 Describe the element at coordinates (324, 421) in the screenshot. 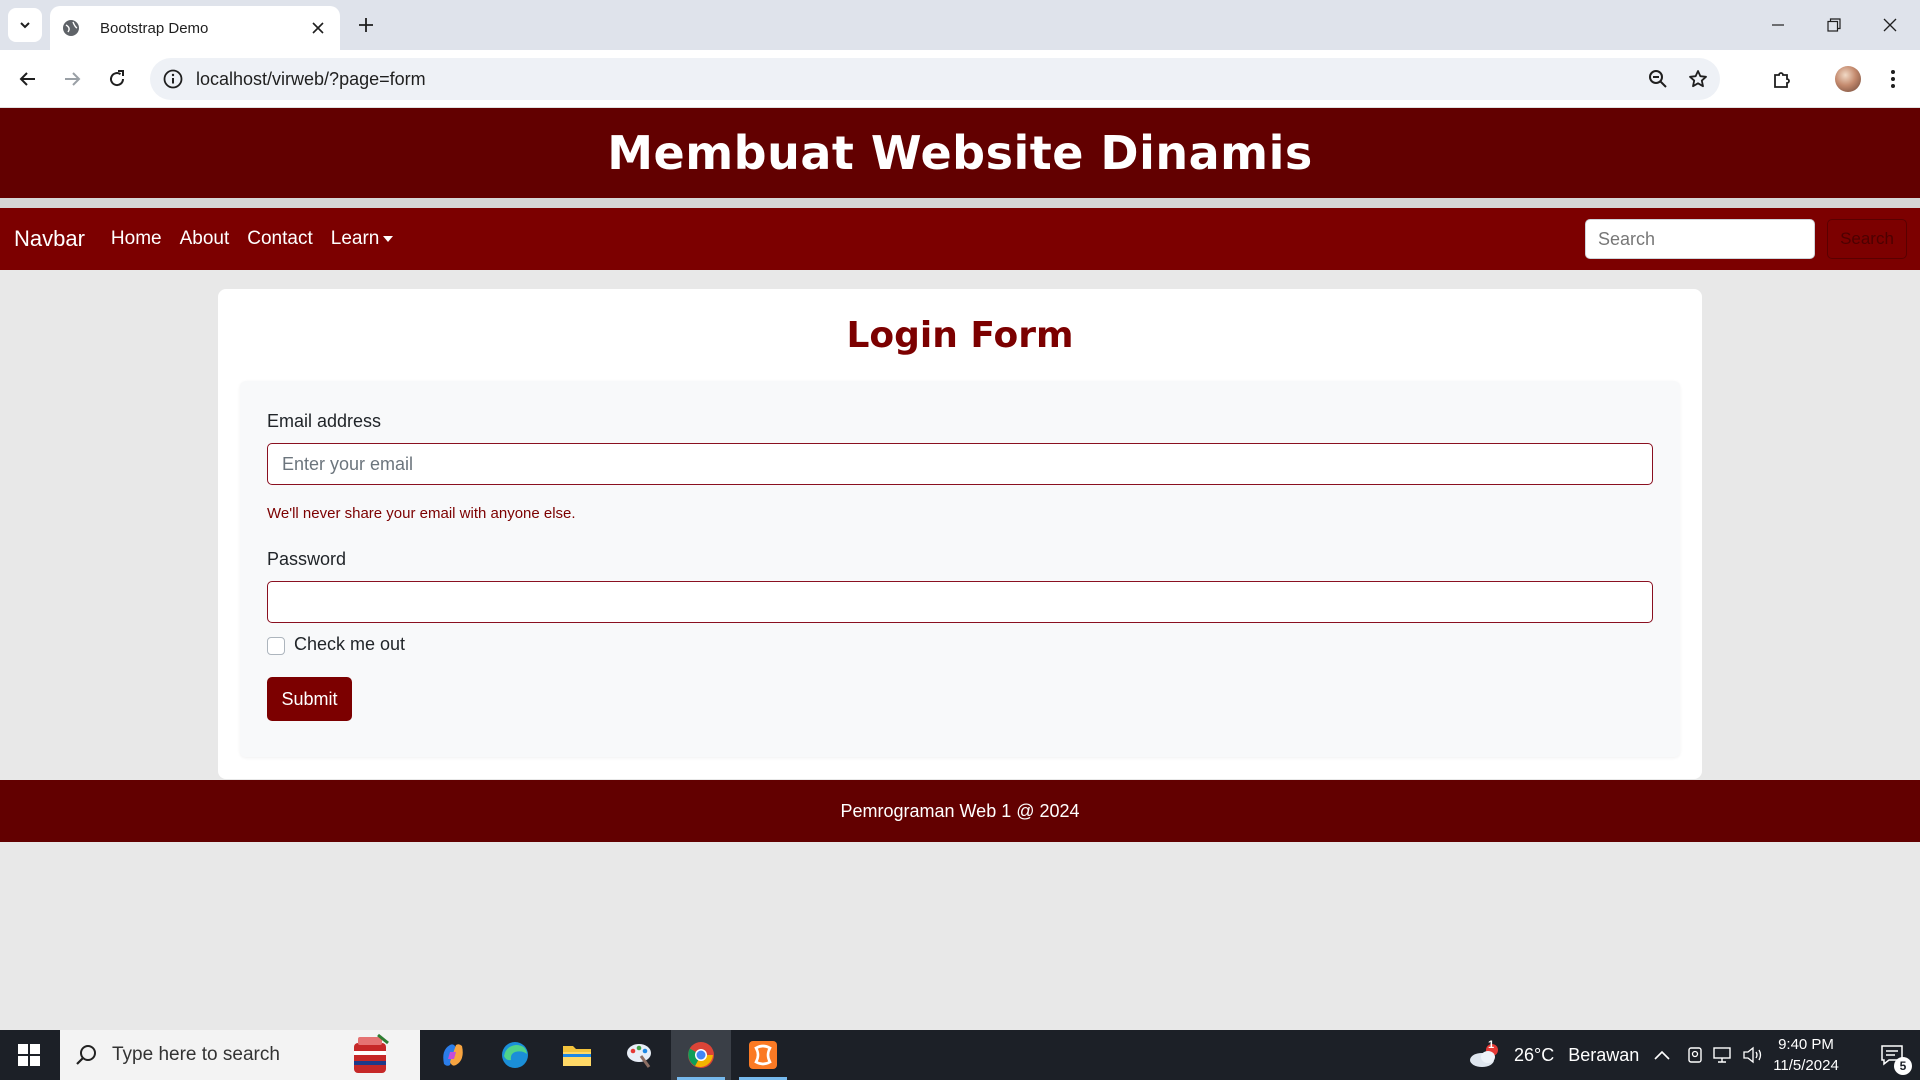

I see `email-label: Email address` at that location.